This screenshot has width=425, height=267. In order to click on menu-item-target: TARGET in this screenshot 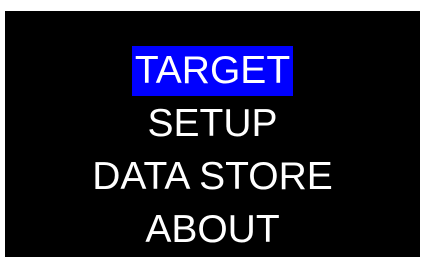, I will do `click(212, 71)`.